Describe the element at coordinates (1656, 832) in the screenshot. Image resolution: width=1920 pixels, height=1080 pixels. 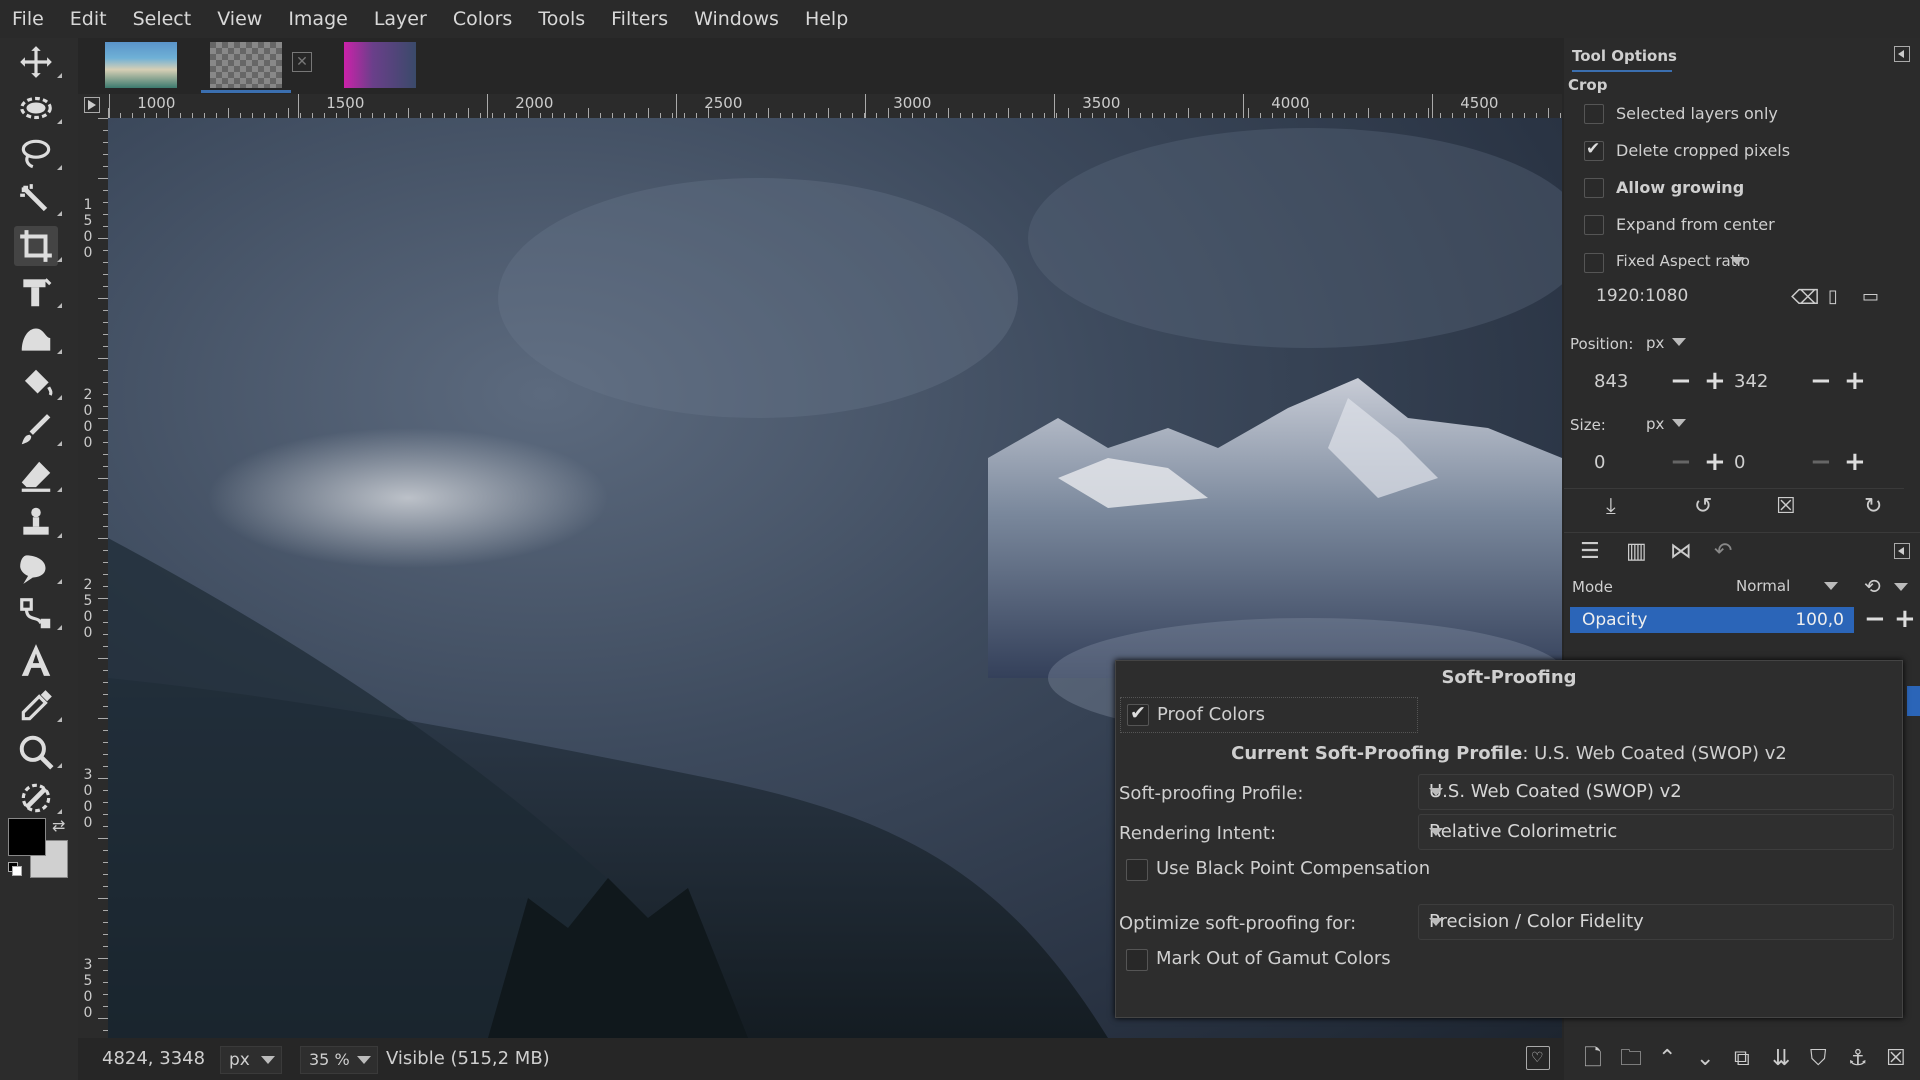
I see `rendering-intent-select: Relative Colorimetric` at that location.